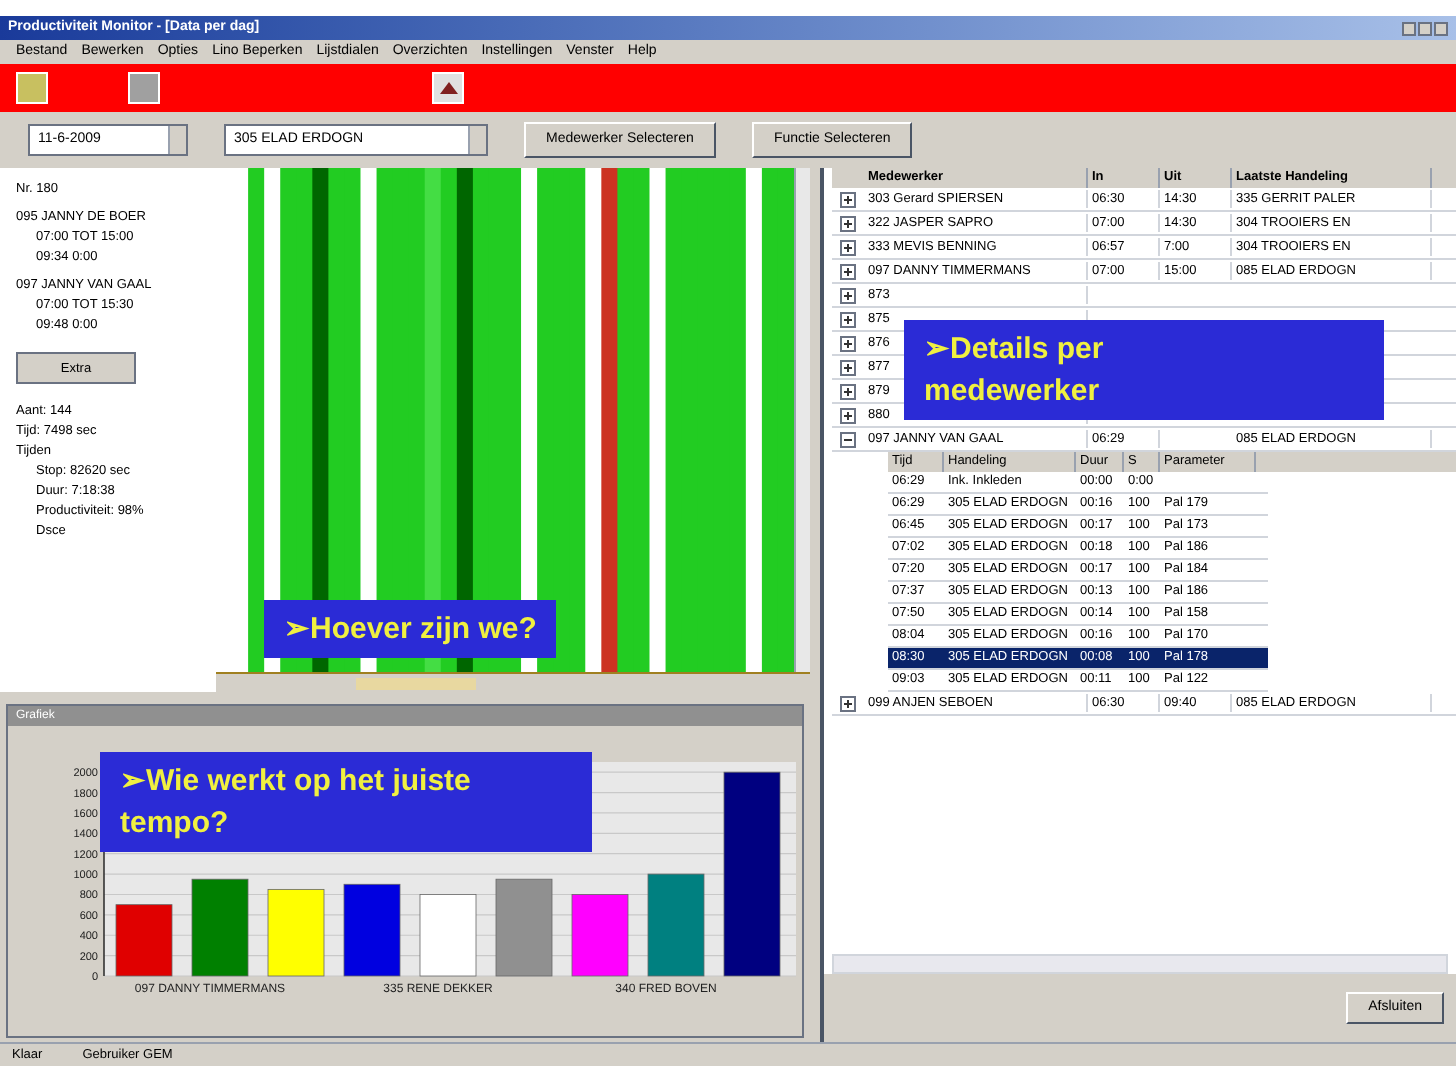 The height and width of the screenshot is (1066, 1456). Describe the element at coordinates (802, 420) in the screenshot. I see `vertical-scrollbar` at that location.